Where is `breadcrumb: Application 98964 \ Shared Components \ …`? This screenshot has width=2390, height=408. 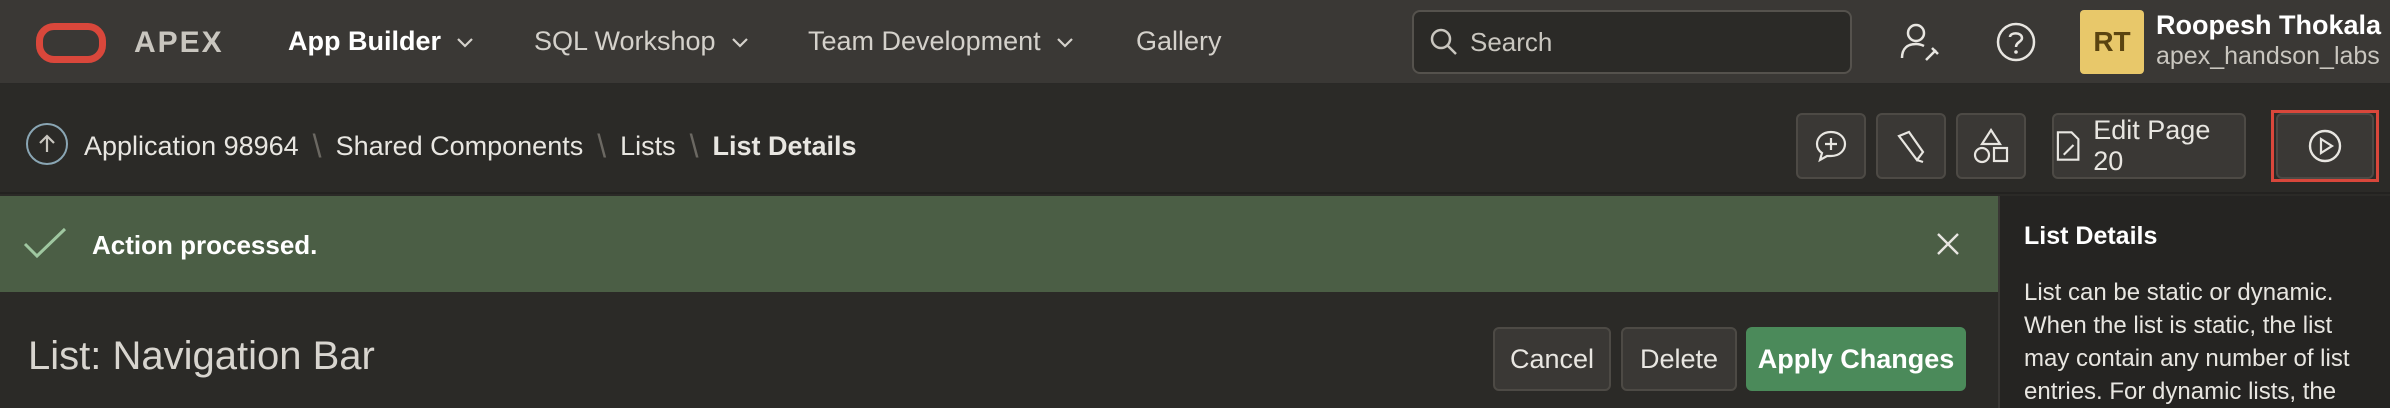
breadcrumb: Application 98964 \ Shared Components \ … is located at coordinates (470, 146).